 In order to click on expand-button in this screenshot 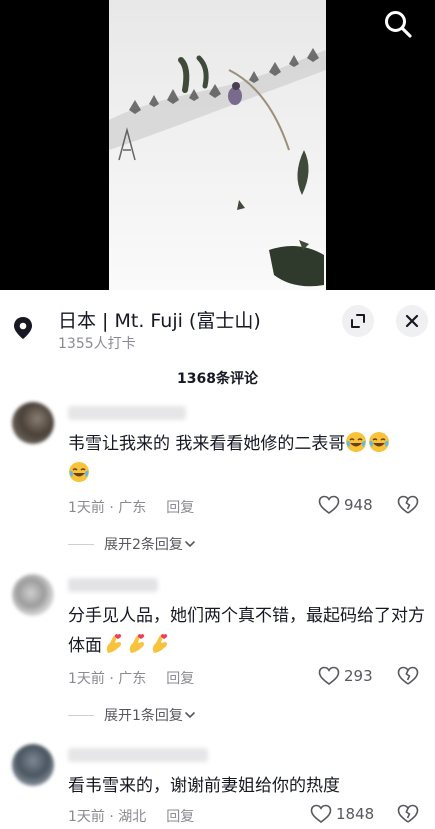, I will do `click(358, 321)`.